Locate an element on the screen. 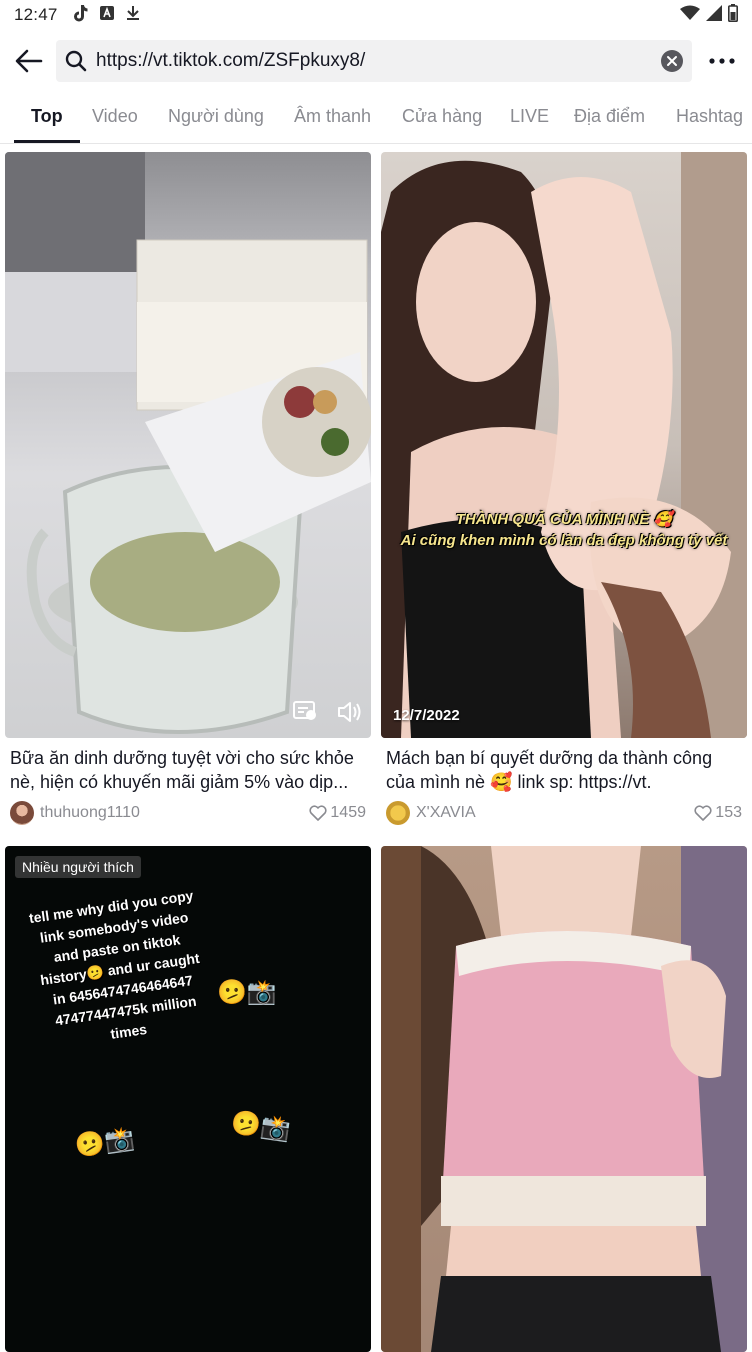 Image resolution: width=752 pixels, height=1352 pixels. active-tab-indicator is located at coordinates (47, 141).